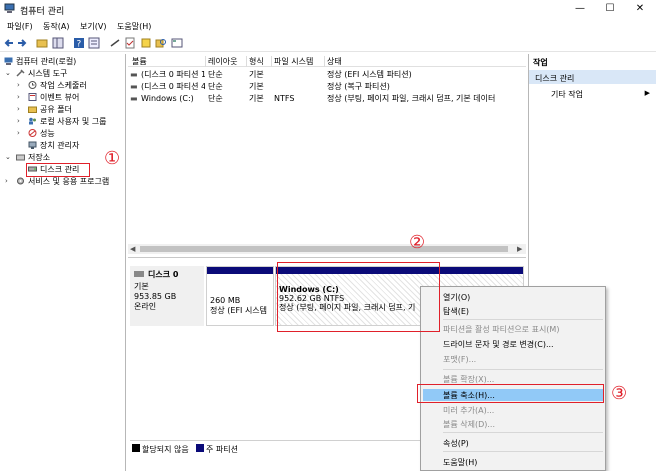  Describe the element at coordinates (67, 121) in the screenshot. I see `tree-local-users: 로컬 사용자 및 그룹` at that location.